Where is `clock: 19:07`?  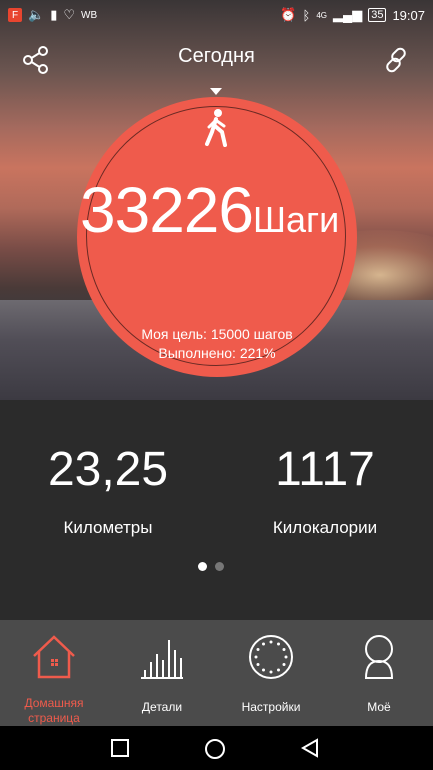
clock: 19:07 is located at coordinates (408, 15).